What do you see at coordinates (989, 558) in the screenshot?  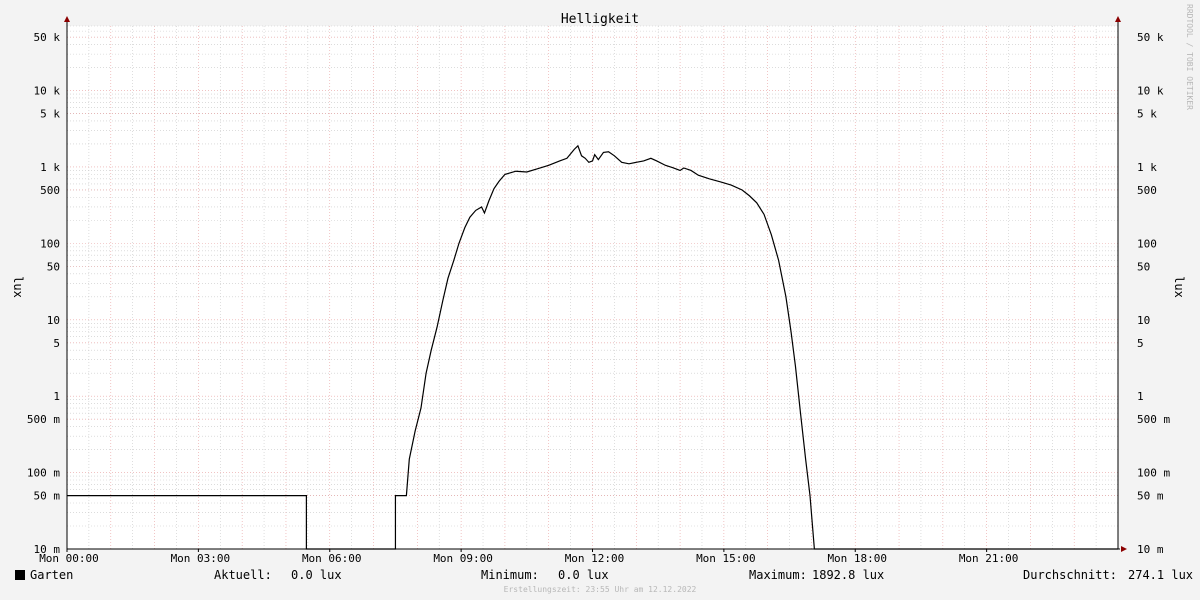 I see `x-tick-label: Mon 21:00` at bounding box center [989, 558].